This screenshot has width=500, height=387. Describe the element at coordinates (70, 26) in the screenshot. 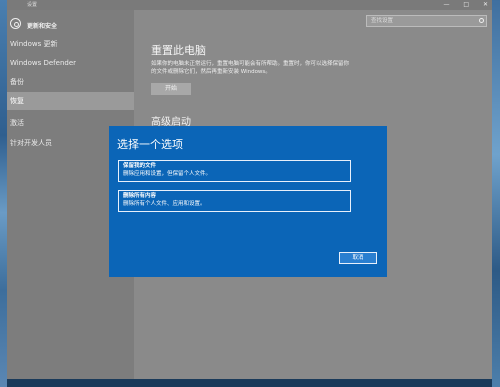

I see `sidebar-header: 更新和安全` at that location.